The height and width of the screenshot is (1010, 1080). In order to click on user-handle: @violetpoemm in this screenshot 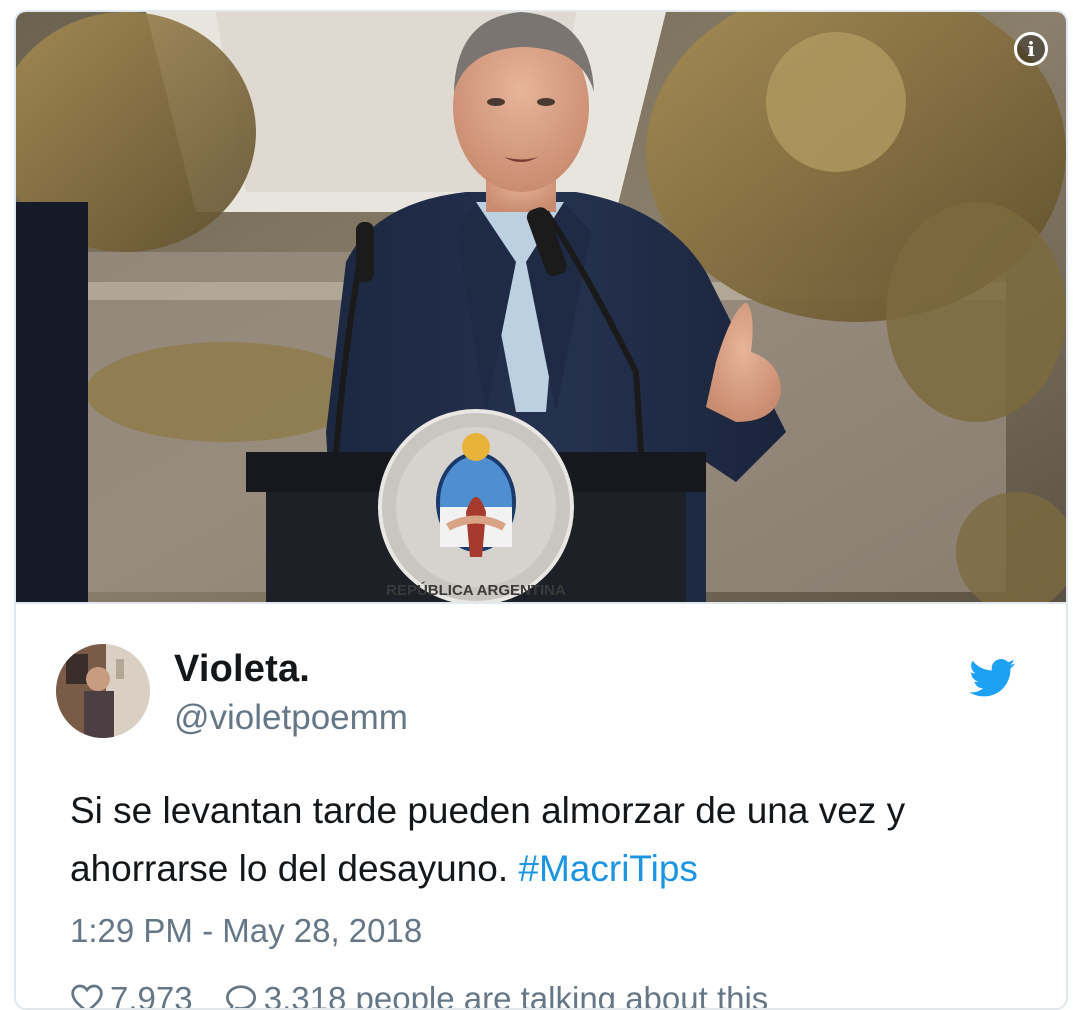, I will do `click(291, 718)`.